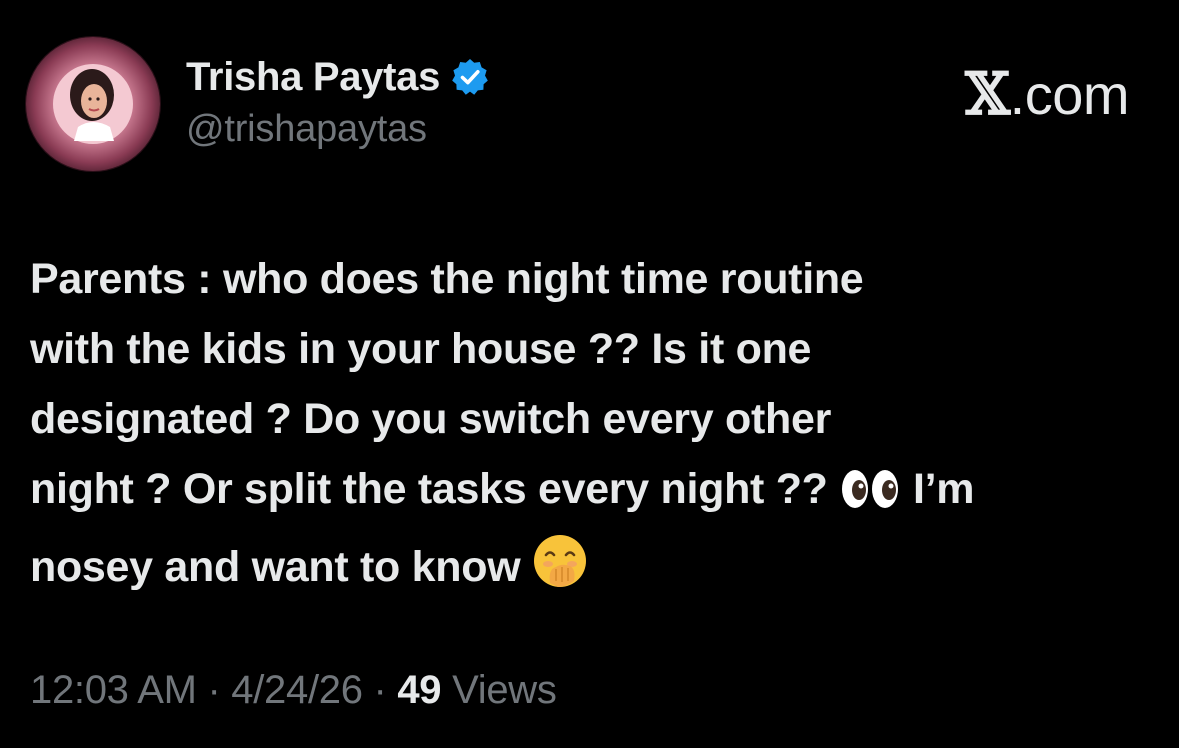  What do you see at coordinates (313, 77) in the screenshot?
I see `author-display-name: Trisha Paytas` at bounding box center [313, 77].